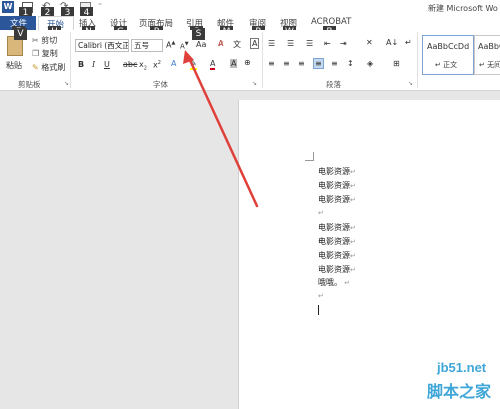  What do you see at coordinates (221, 129) in the screenshot?
I see `annotation-arrow` at bounding box center [221, 129].